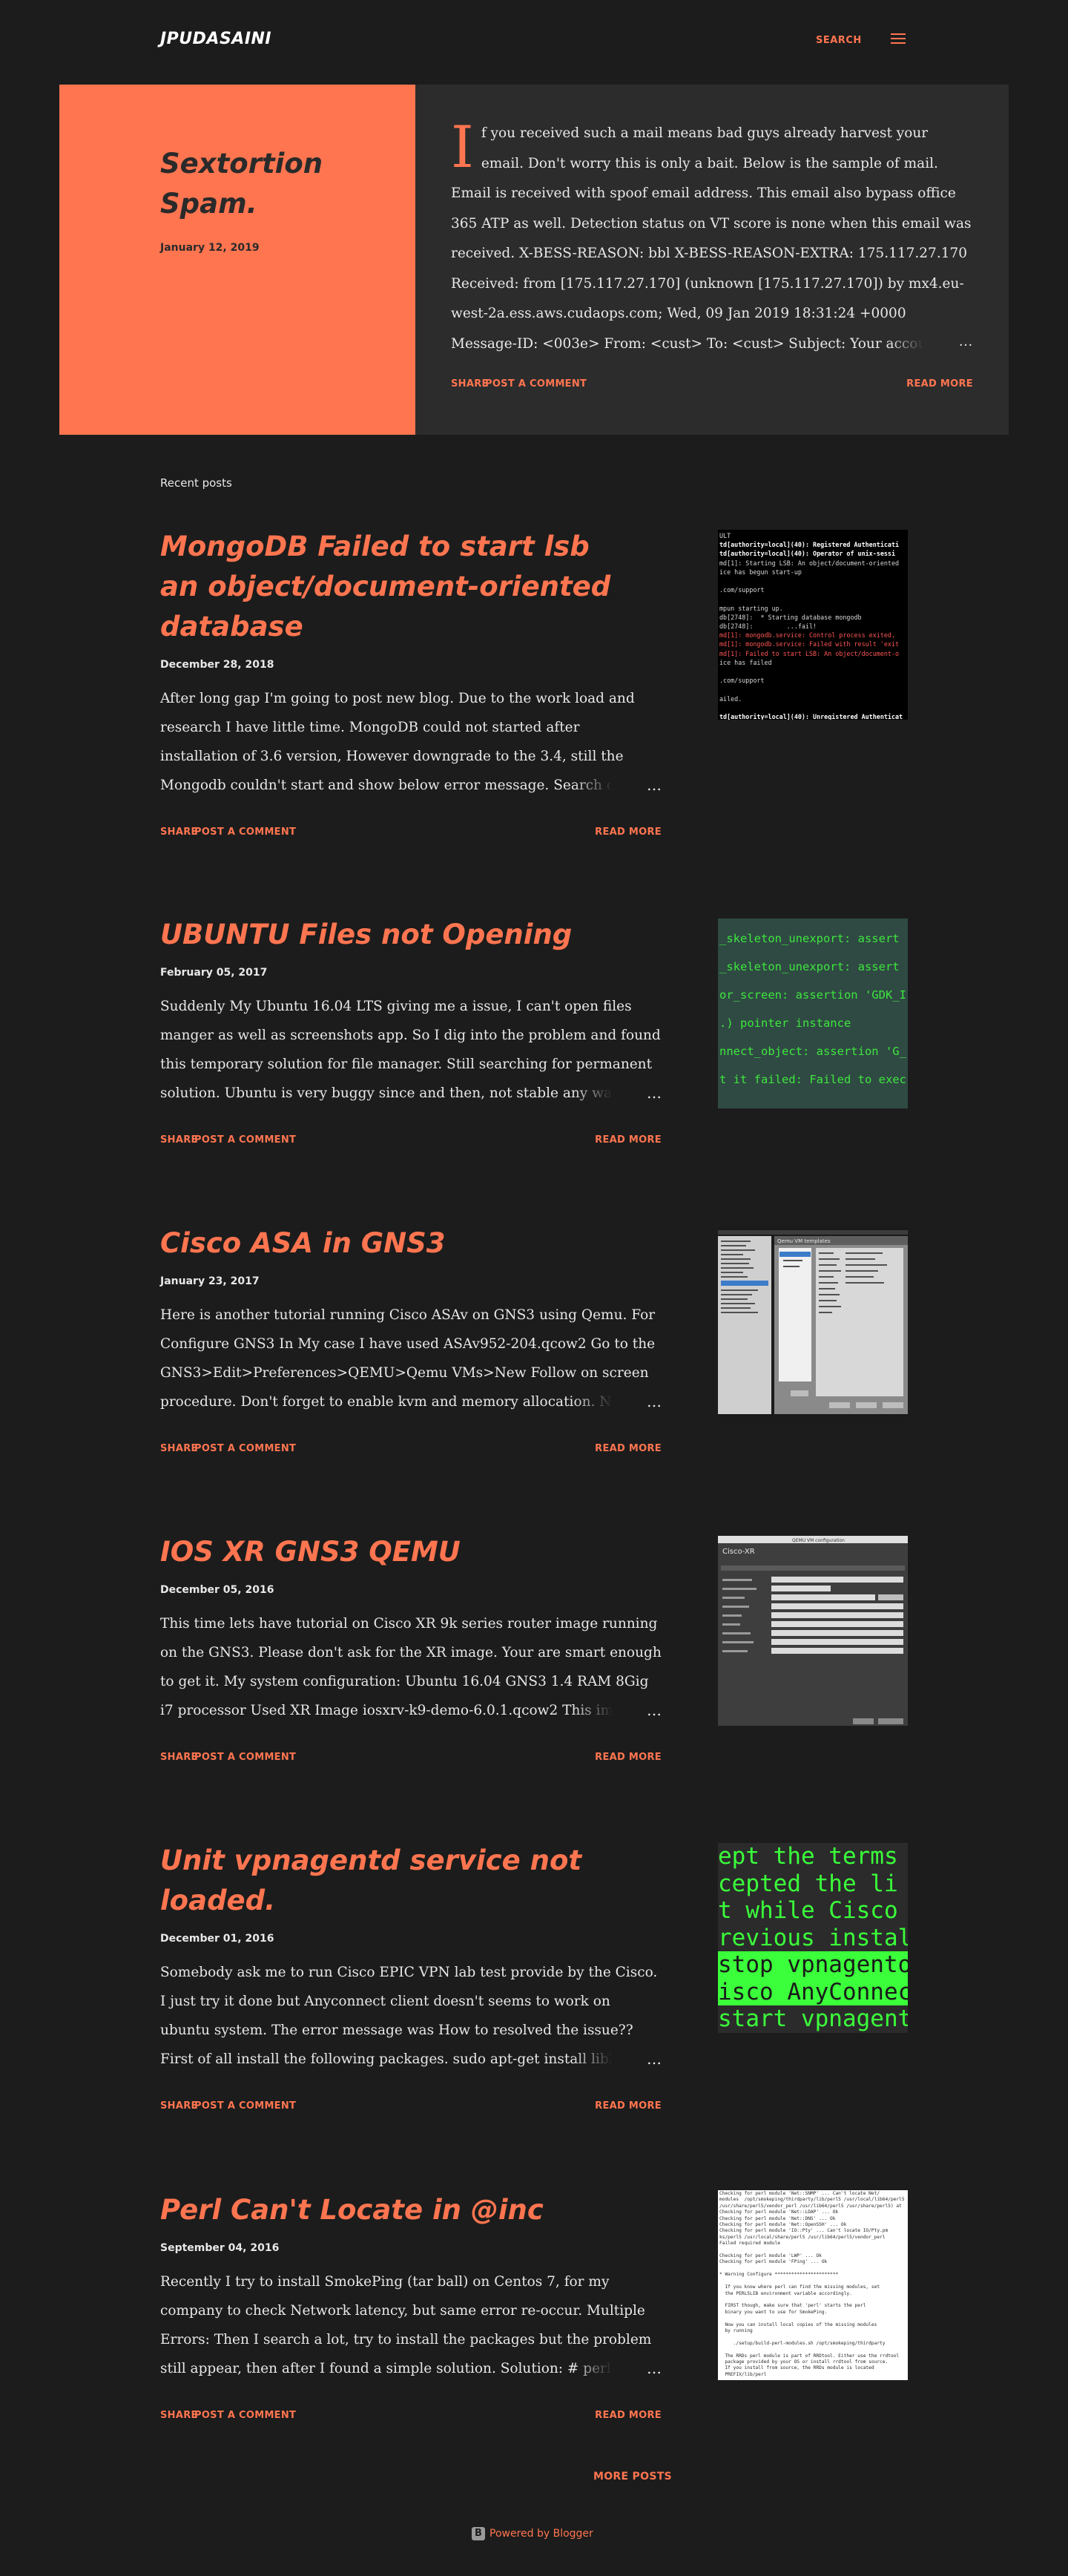  Describe the element at coordinates (812, 995) in the screenshot. I see `terminal-line: or_screen: assertion 'GDK_I` at that location.